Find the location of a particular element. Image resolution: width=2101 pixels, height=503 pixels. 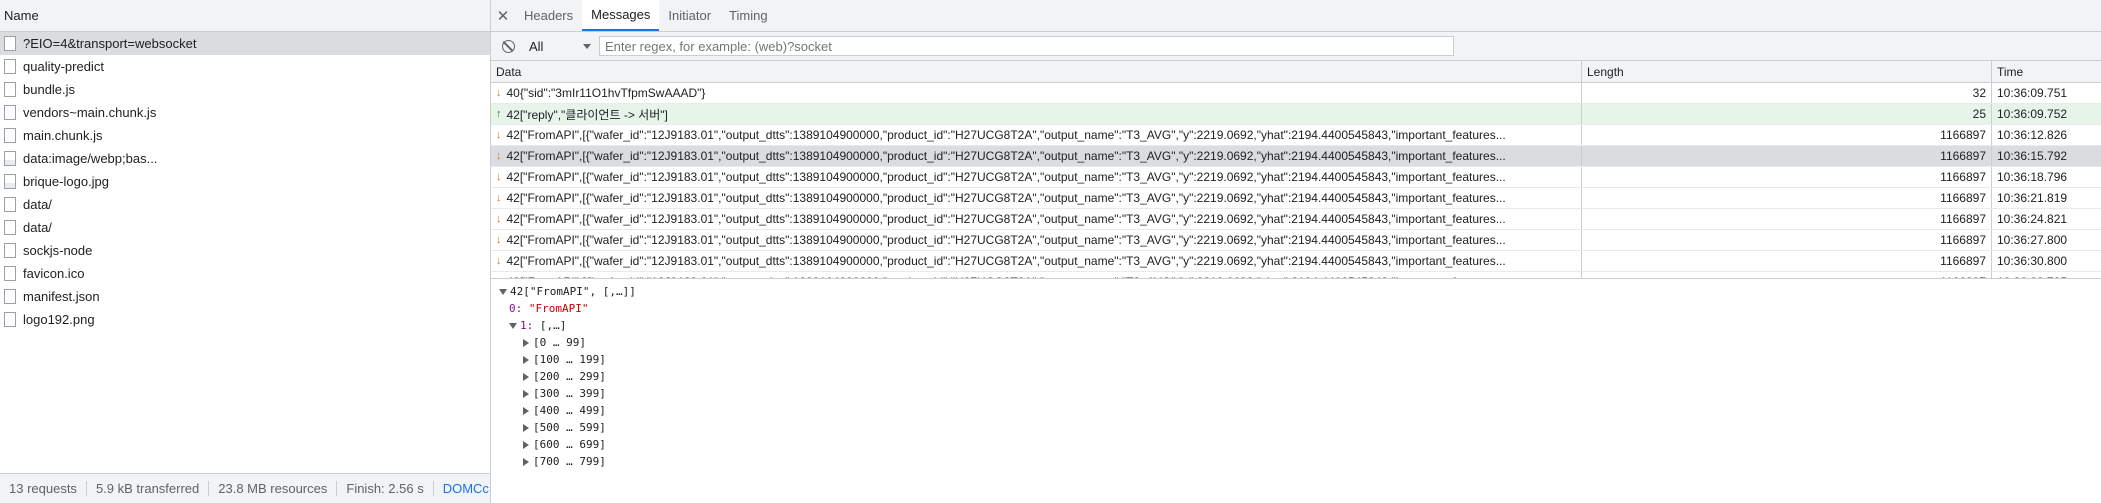

tab-initiator: Initiator is located at coordinates (689, 15).